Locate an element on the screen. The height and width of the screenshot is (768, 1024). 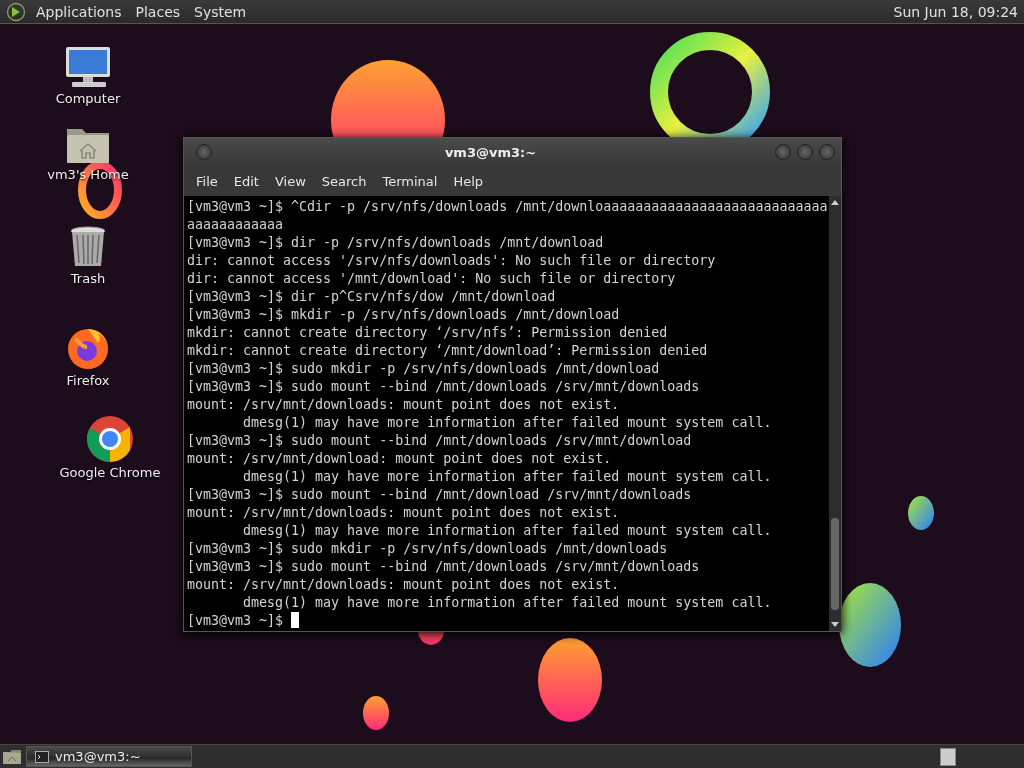
text-cursor is located at coordinates (295, 620).